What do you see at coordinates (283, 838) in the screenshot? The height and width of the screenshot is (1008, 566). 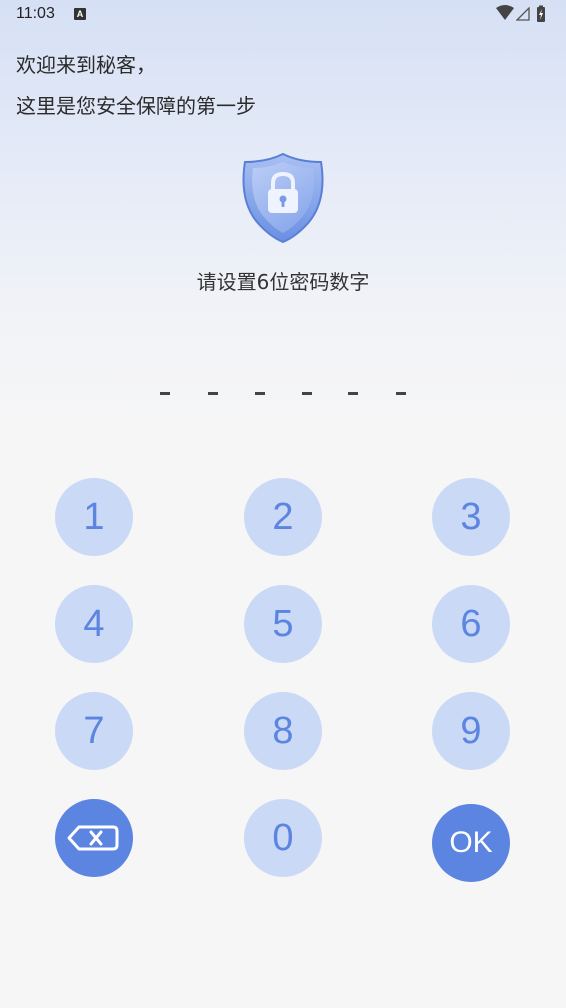 I see `key-0: 0` at bounding box center [283, 838].